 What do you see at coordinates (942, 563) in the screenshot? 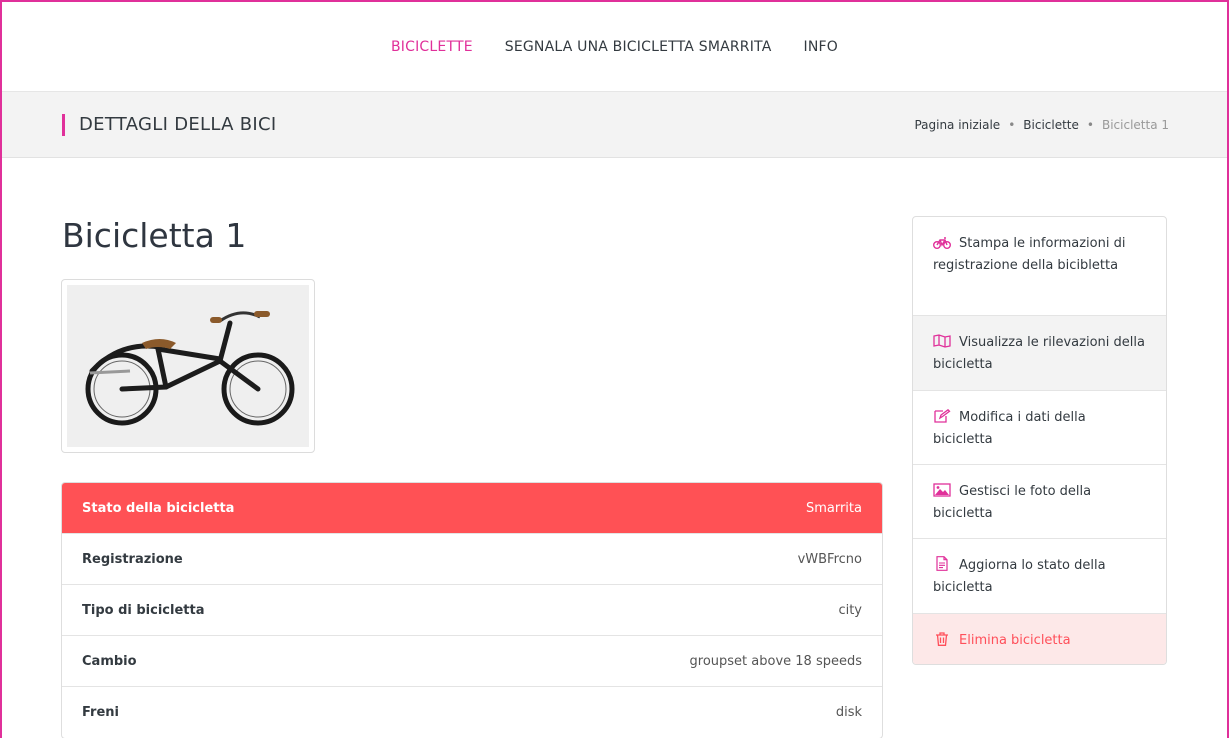
I see `document-icon` at bounding box center [942, 563].